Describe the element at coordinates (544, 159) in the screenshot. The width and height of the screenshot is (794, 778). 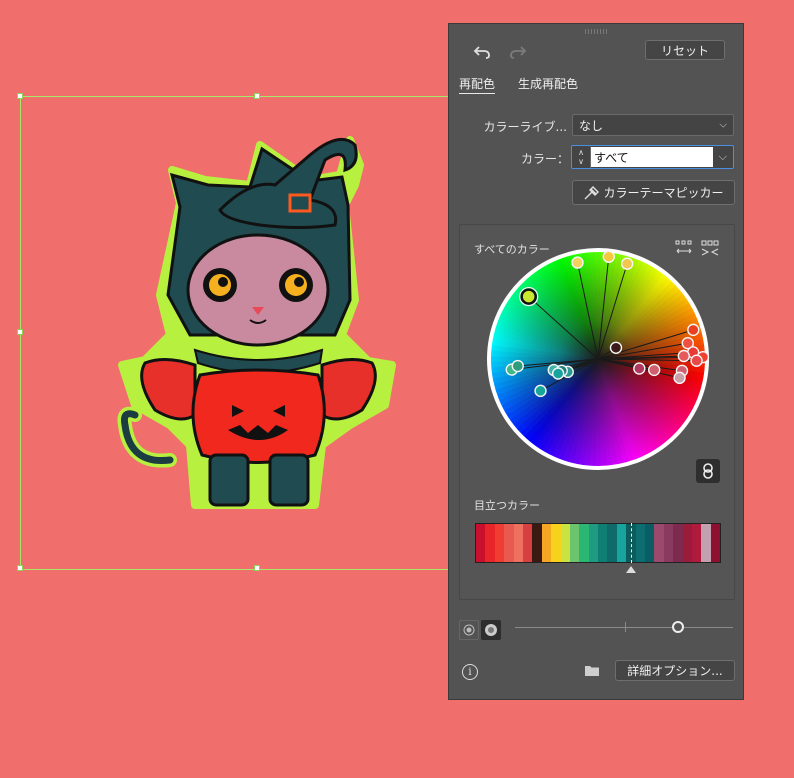
I see `colors-label: カラー：` at that location.